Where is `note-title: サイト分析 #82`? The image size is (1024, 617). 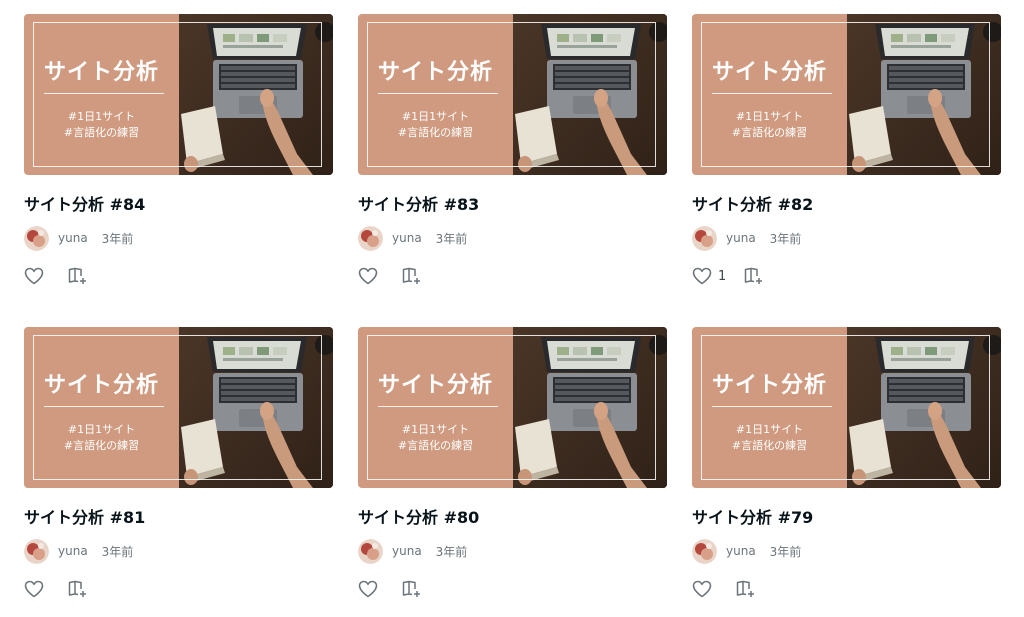 note-title: サイト分析 #82 is located at coordinates (752, 203).